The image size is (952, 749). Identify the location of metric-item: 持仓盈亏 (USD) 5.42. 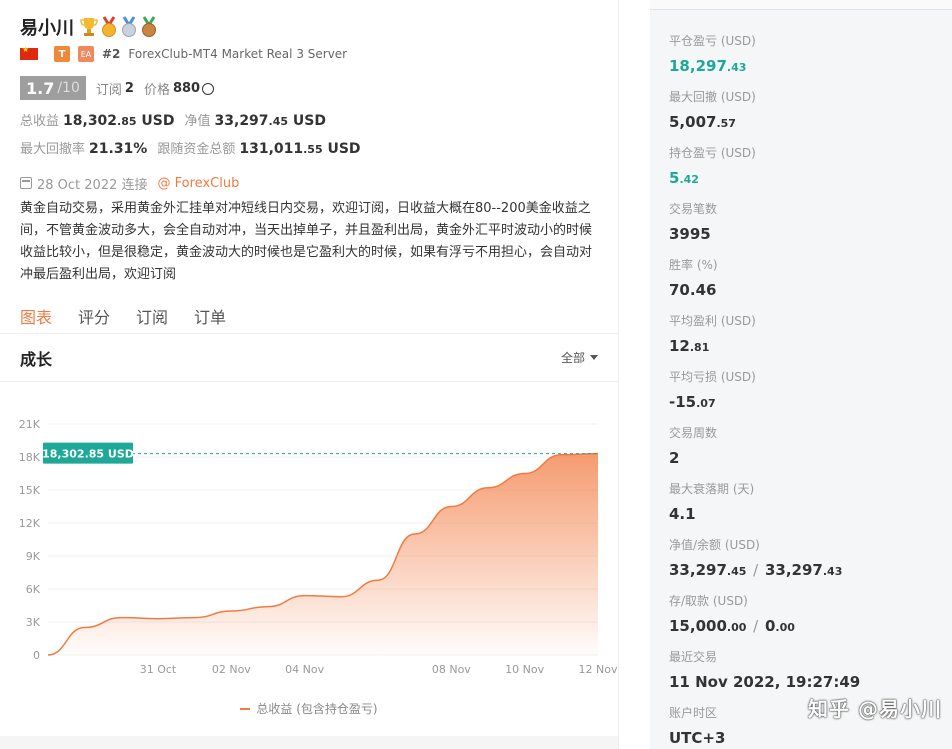
(712, 165).